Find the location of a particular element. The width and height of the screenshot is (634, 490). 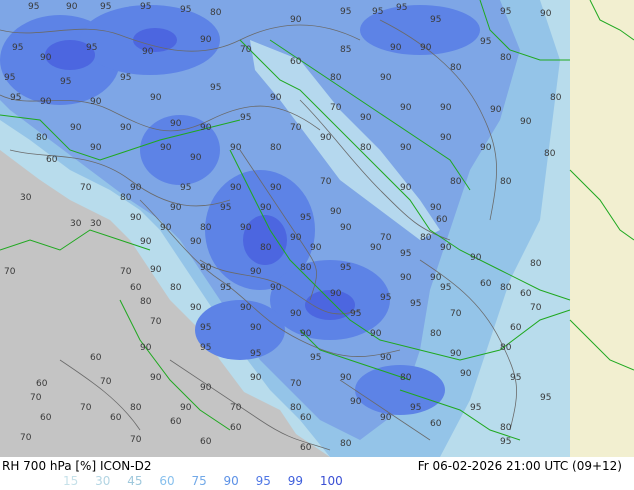

legend-value: 100 is located at coordinates (331, 481).